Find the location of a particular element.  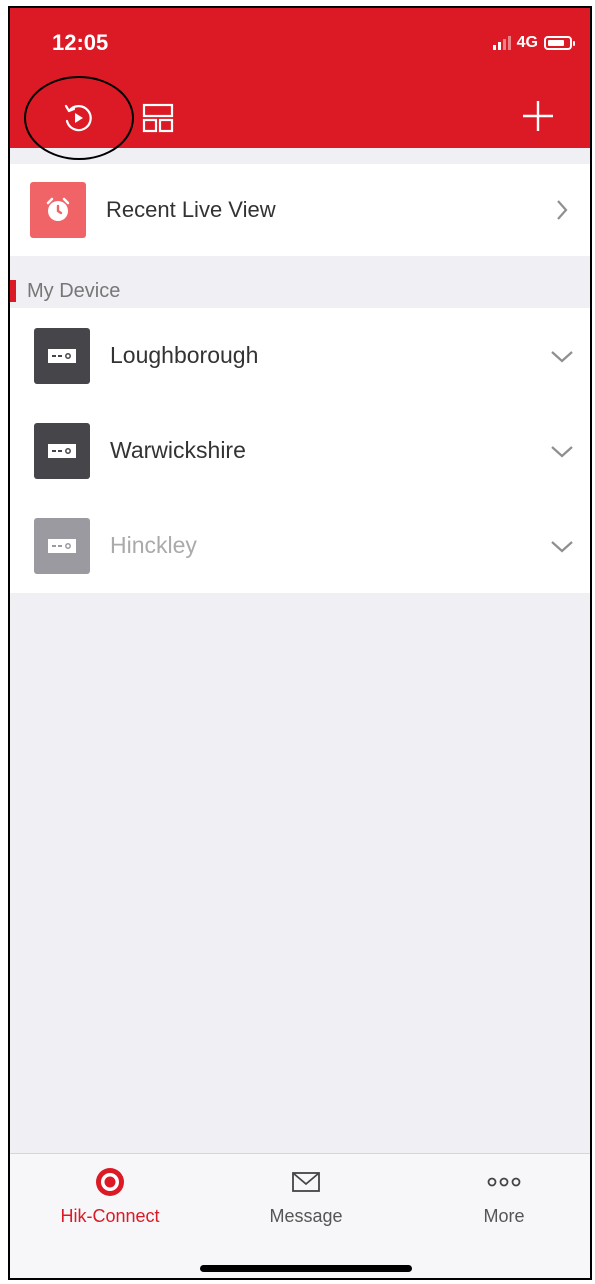

battery-icon is located at coordinates (559, 43).